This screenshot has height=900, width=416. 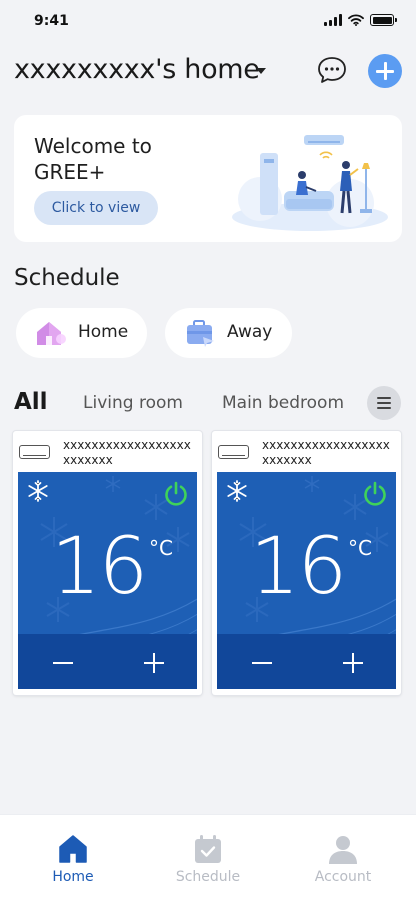 I want to click on battery-icon, so click(x=383, y=20).